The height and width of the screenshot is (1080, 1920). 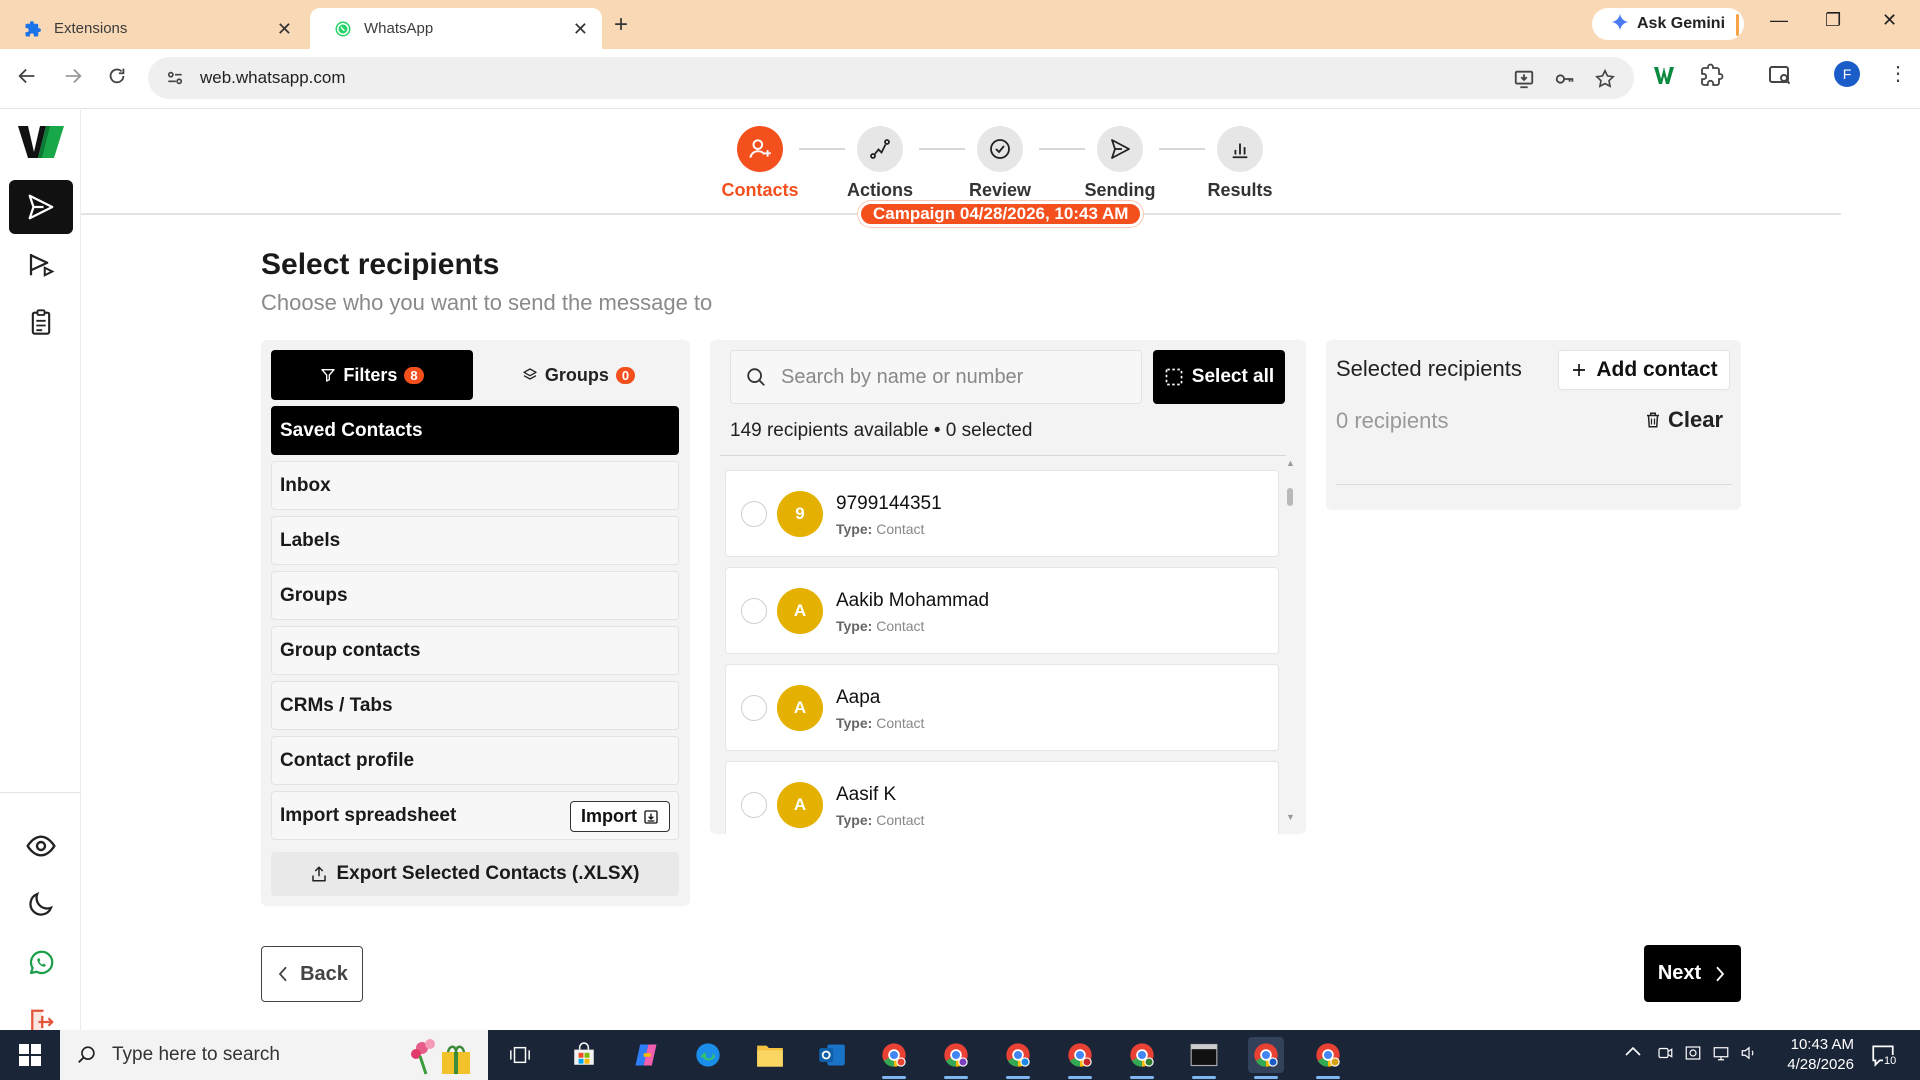 I want to click on search-input, so click(x=956, y=377).